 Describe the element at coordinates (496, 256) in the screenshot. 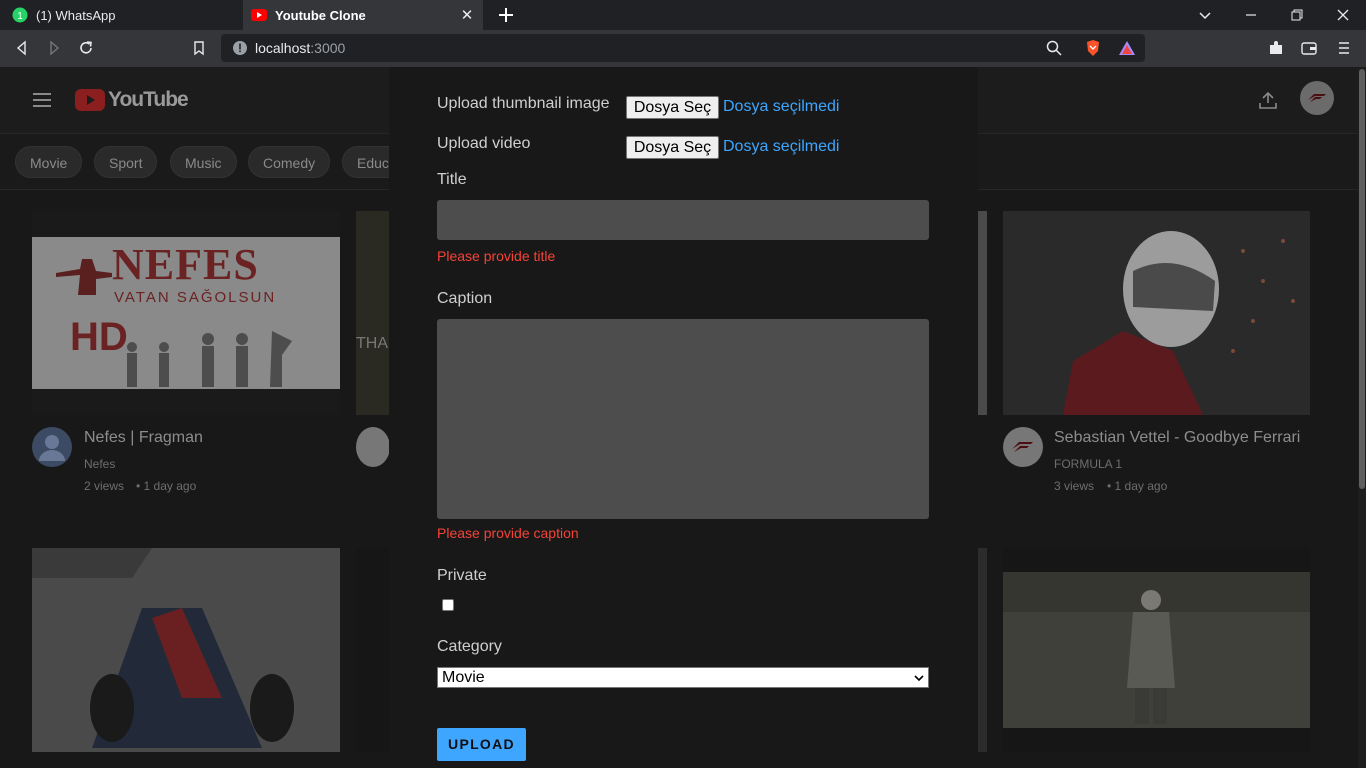

I see `title-error: Please provide title` at that location.